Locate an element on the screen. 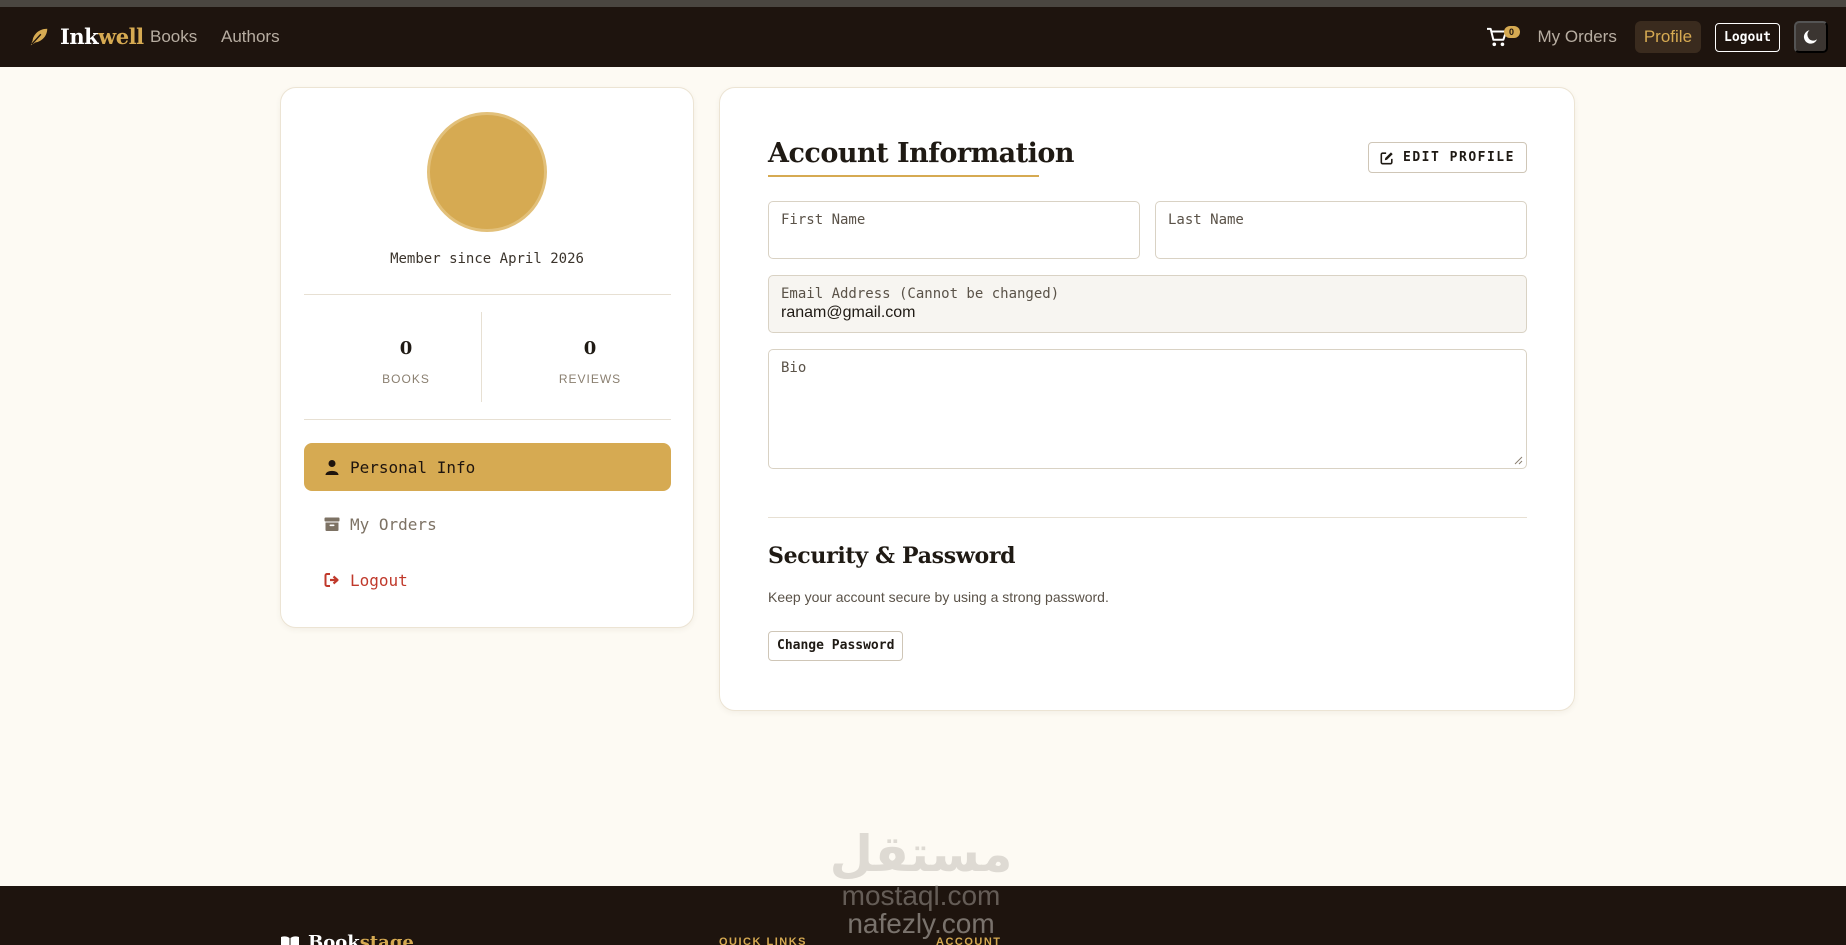 The image size is (1846, 945). sidebar-divider-top is located at coordinates (487, 294).